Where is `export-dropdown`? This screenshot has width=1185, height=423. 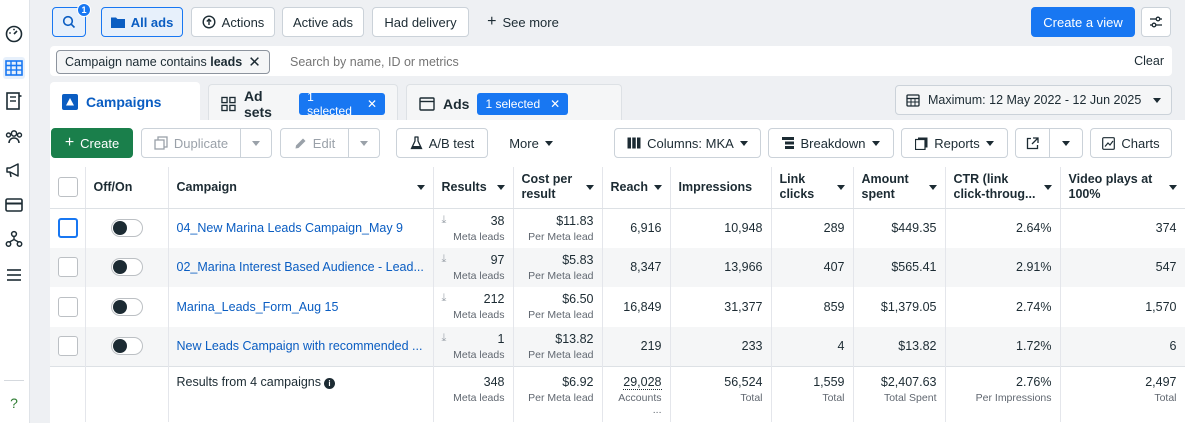 export-dropdown is located at coordinates (1066, 143).